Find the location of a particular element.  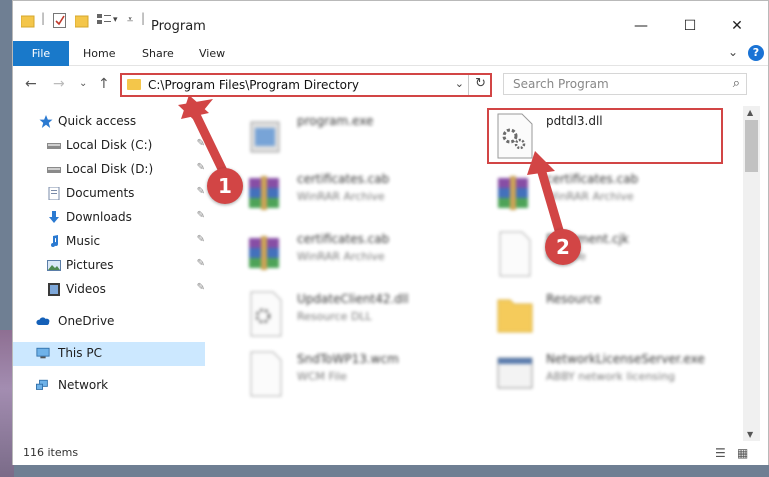

step-1-callout: 1 is located at coordinates (225, 186).